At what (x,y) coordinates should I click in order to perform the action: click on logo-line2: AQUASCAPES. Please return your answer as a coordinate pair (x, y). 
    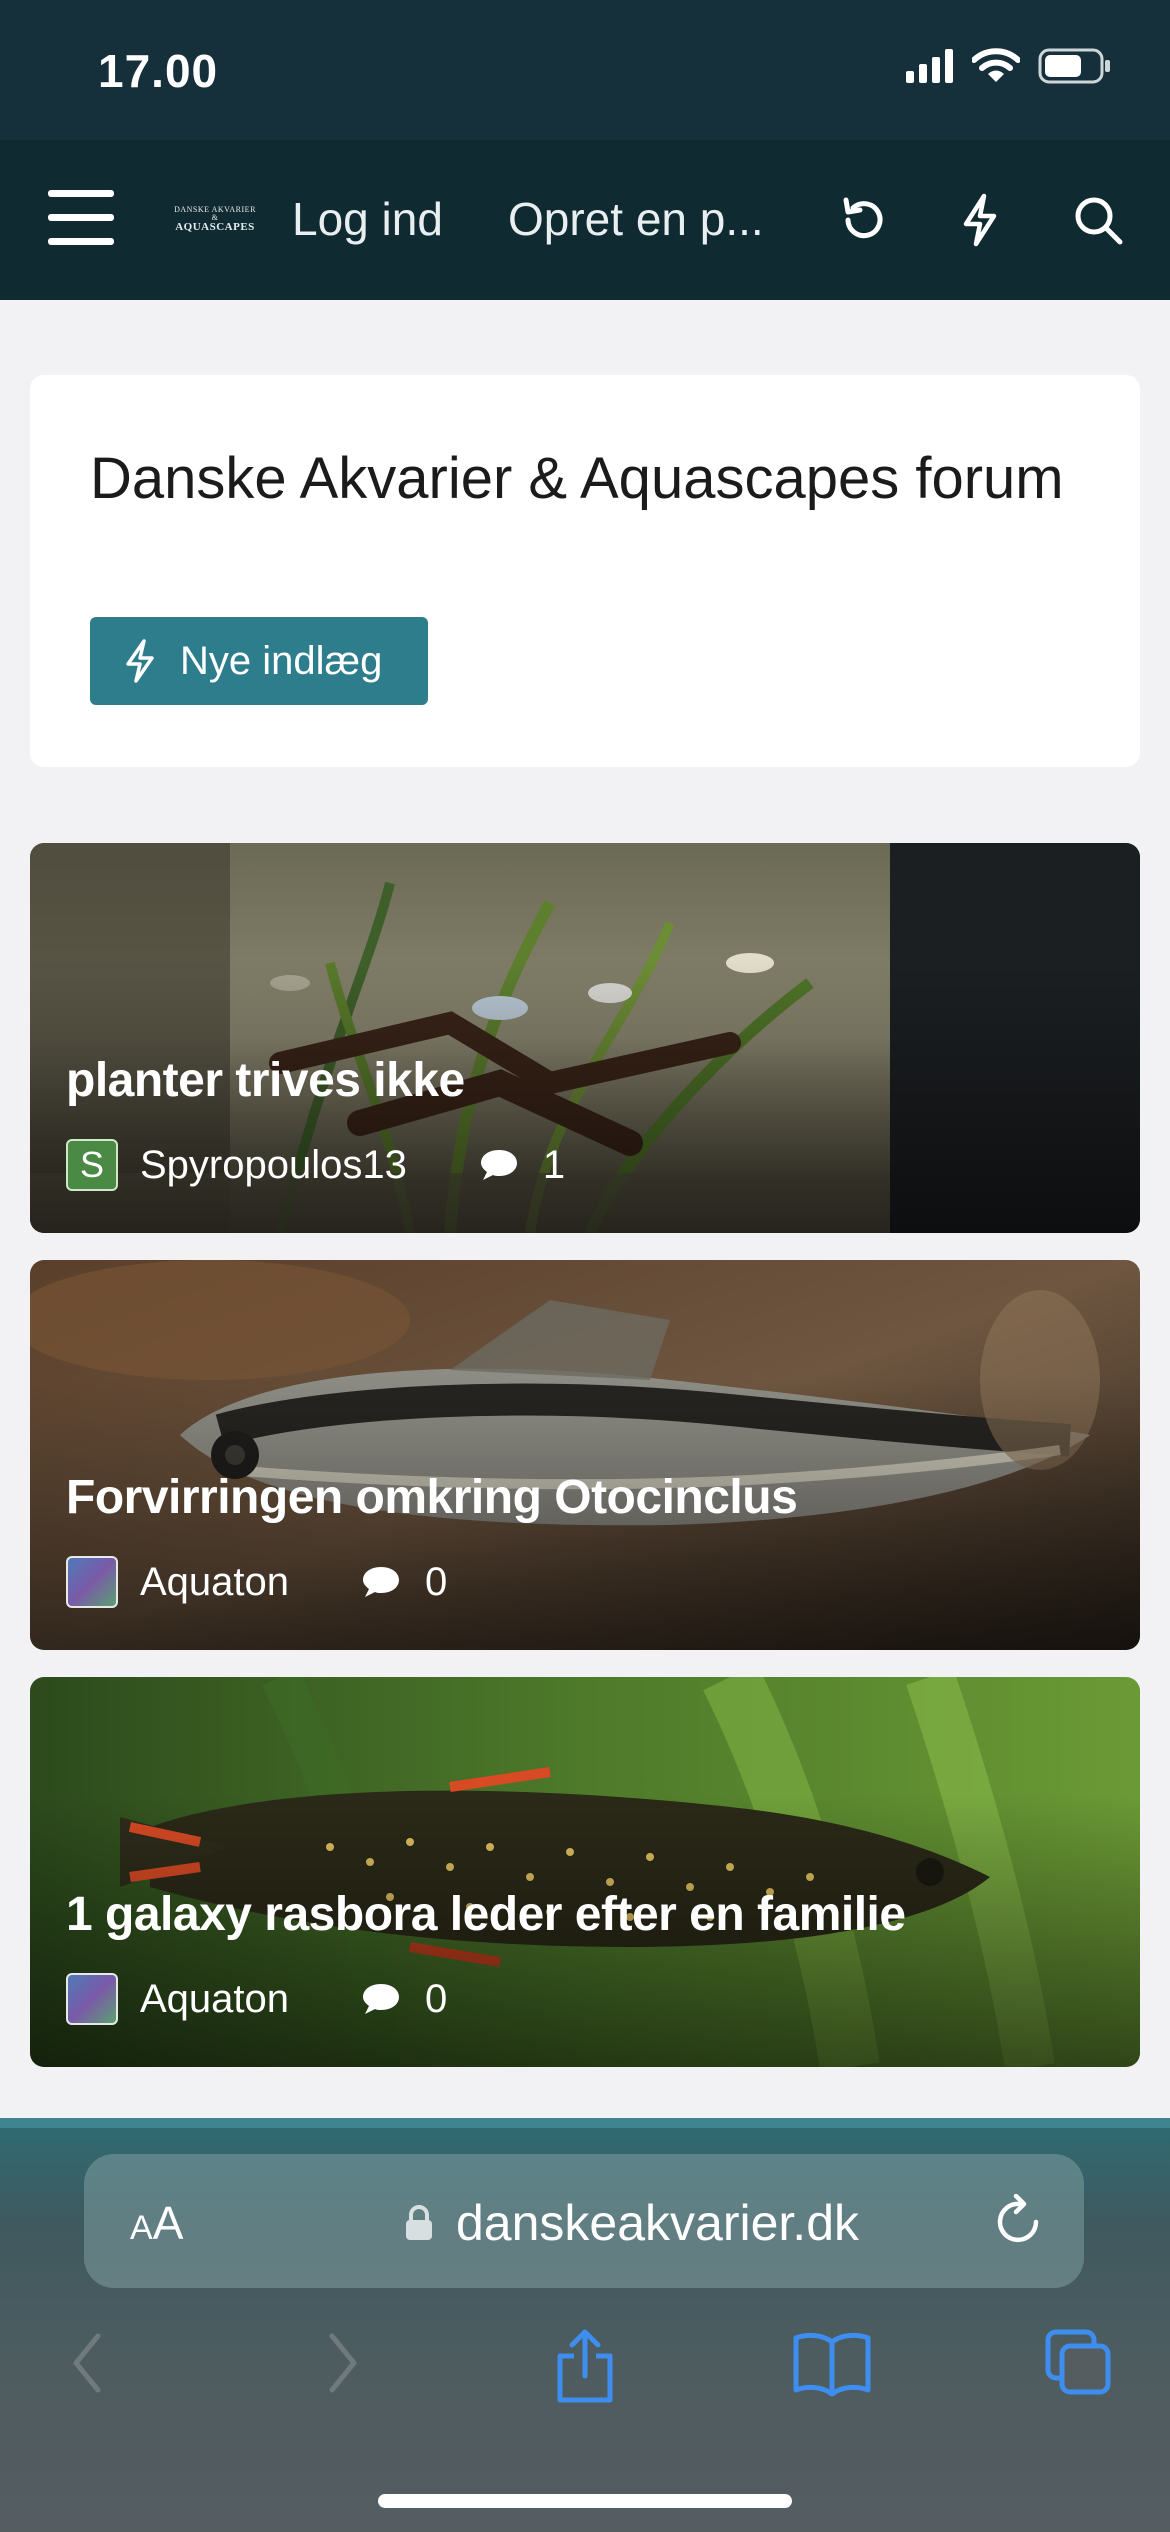
    Looking at the image, I should click on (215, 227).